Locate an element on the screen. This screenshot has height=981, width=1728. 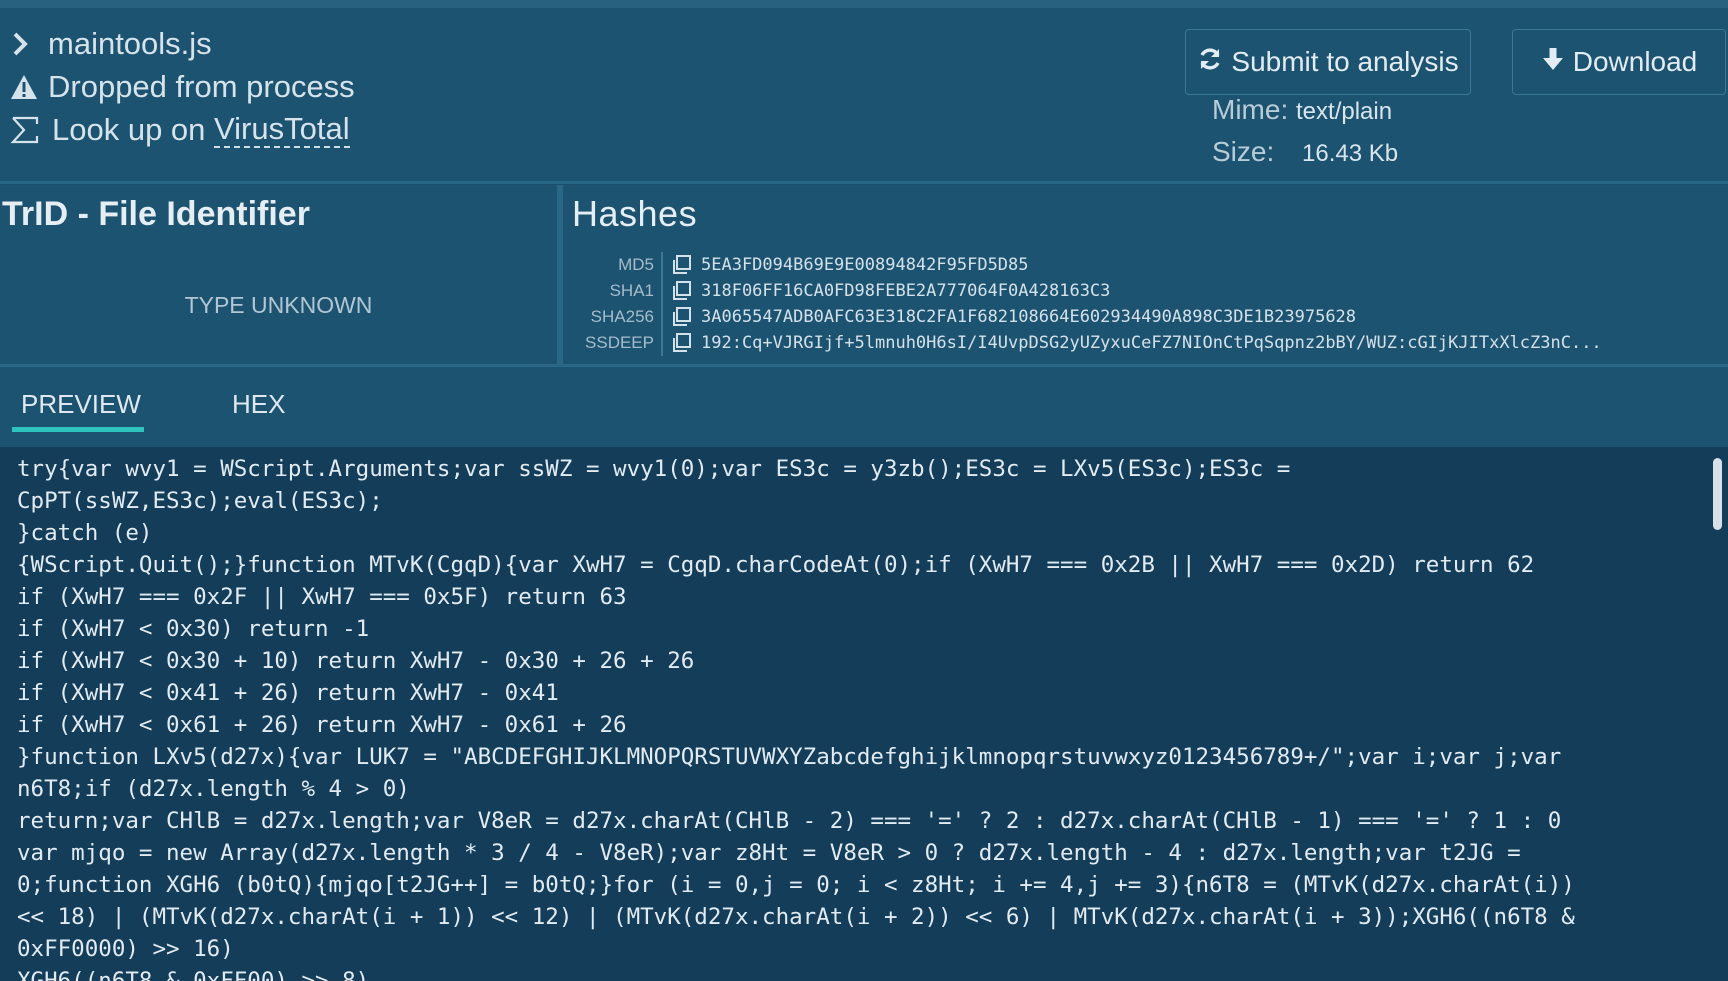
hash-value: 318F06FF16CA0FD98FEBE2A777064F0A428163C3 is located at coordinates (906, 291).